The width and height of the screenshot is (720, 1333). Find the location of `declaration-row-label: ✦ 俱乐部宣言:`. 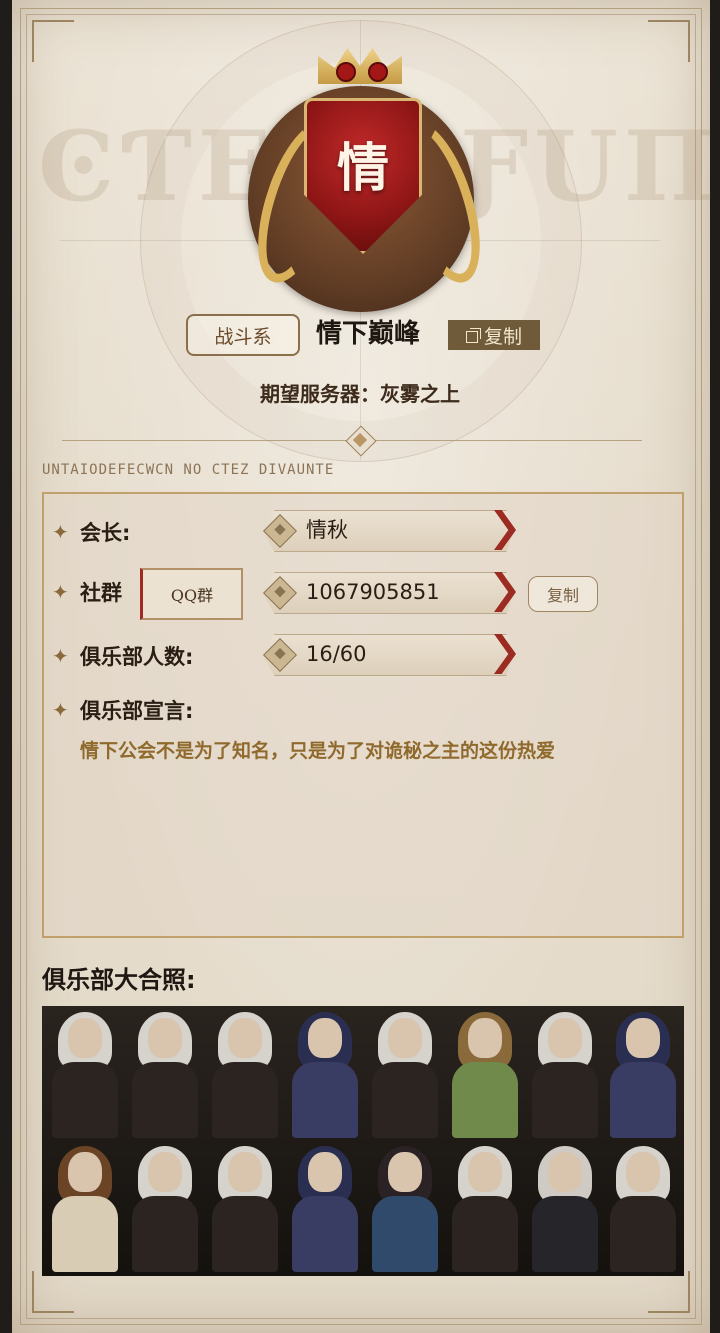

declaration-row-label: ✦ 俱乐部宣言: is located at coordinates (122, 710).